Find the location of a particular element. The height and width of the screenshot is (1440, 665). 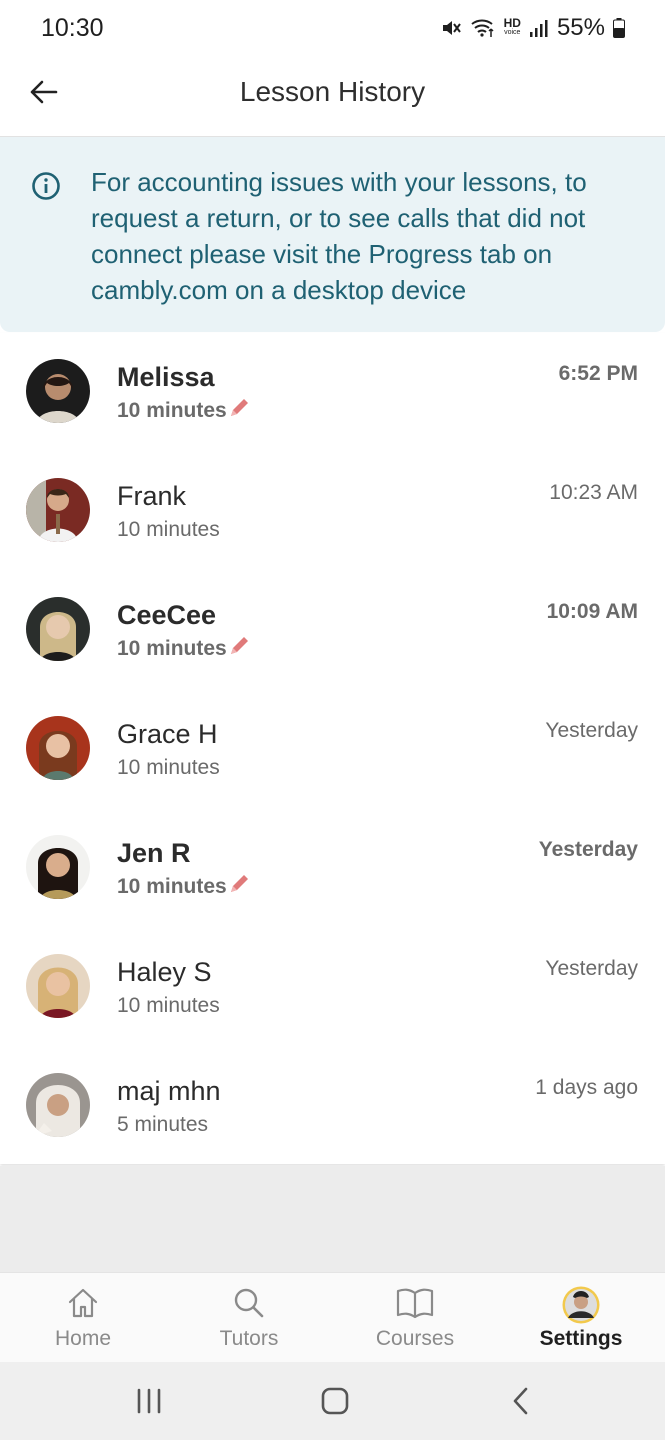

lesson-row-melissa: Melissa 10 minutes 6:52 PM is located at coordinates (332, 392).